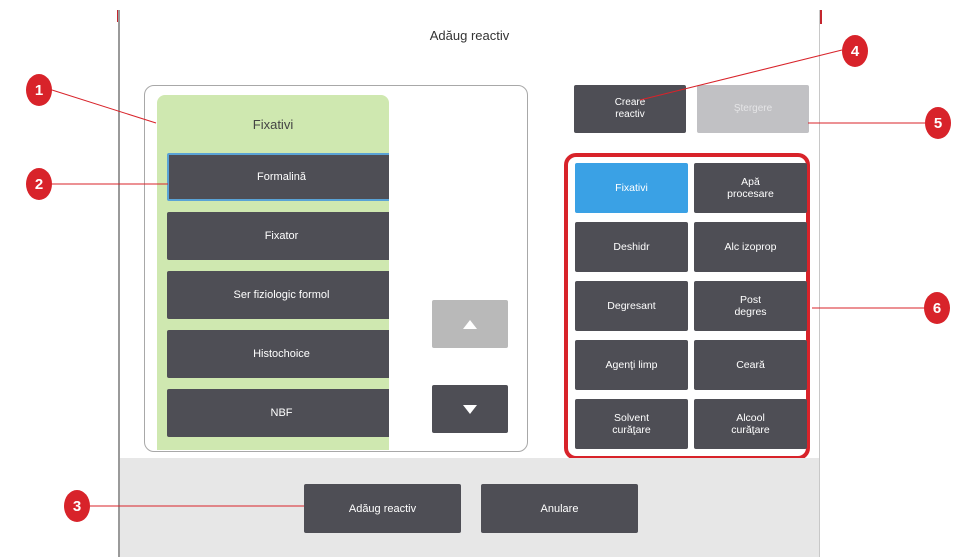 This screenshot has width=965, height=557. What do you see at coordinates (855, 51) in the screenshot?
I see `callout-4: 4` at bounding box center [855, 51].